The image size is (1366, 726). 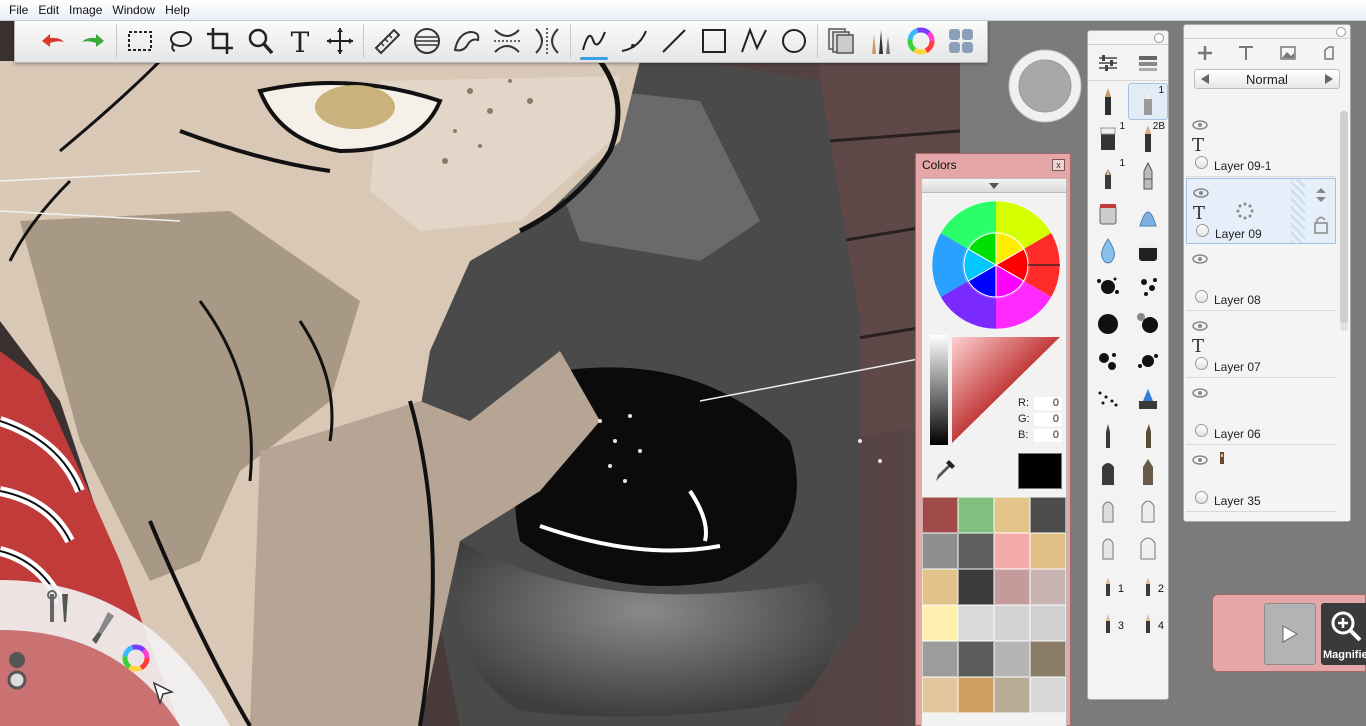 I want to click on colors-panel-close-button: x, so click(x=1058, y=165).